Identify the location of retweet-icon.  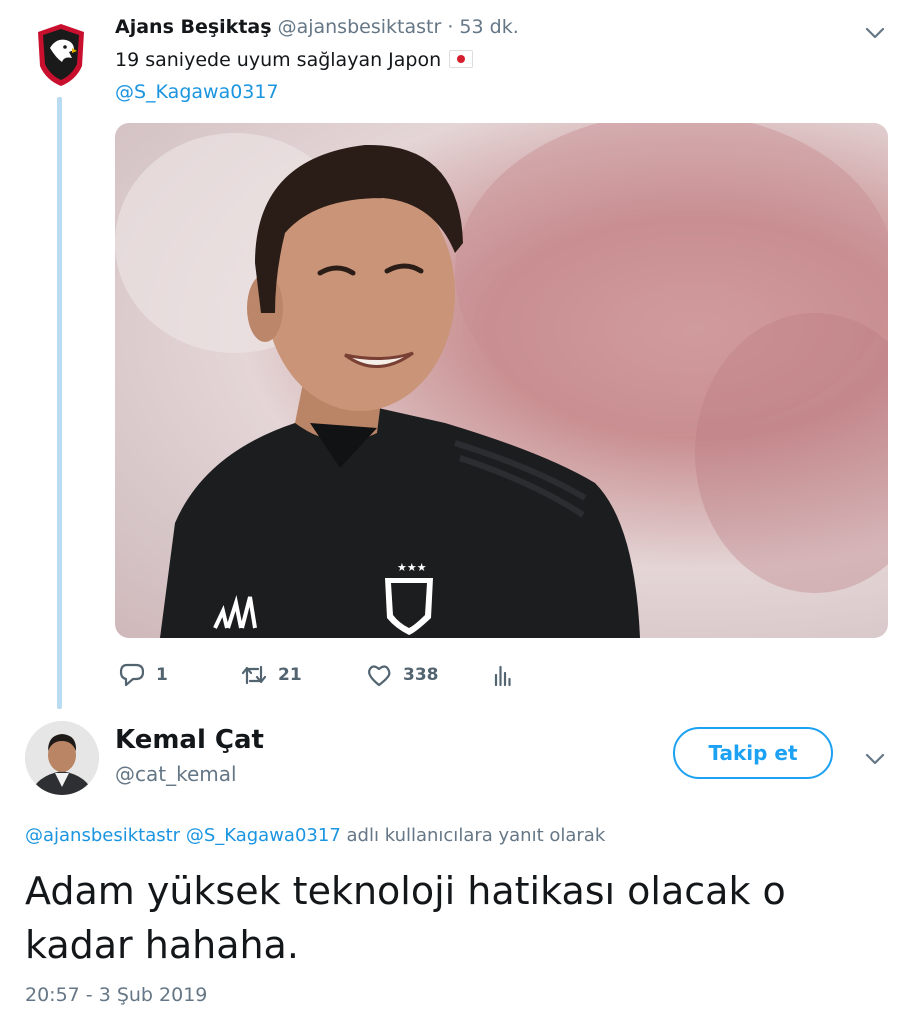
(254, 675).